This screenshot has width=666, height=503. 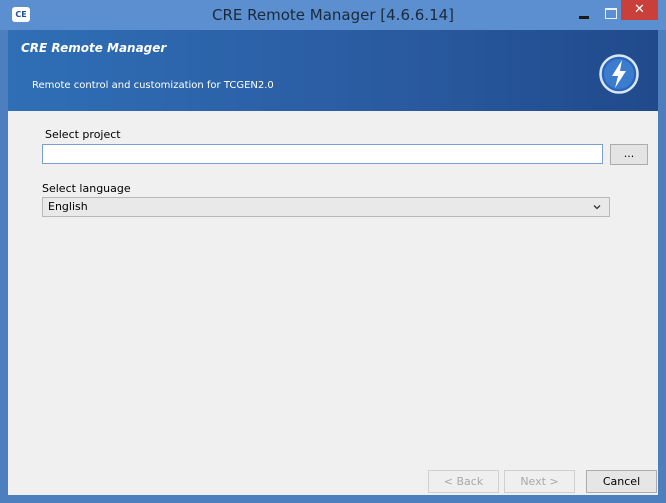 I want to click on close-icon: ✕, so click(x=639, y=9).